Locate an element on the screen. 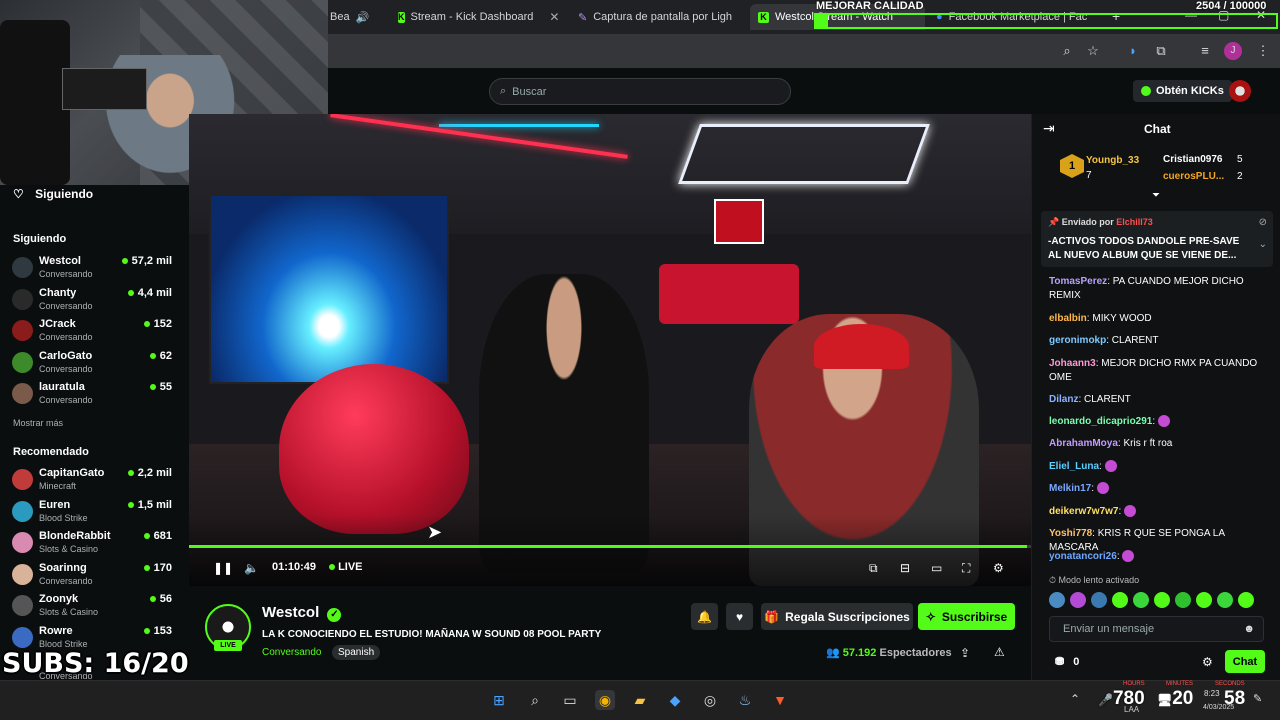 This screenshot has height=720, width=1280. profile-avatar: J is located at coordinates (1233, 51).